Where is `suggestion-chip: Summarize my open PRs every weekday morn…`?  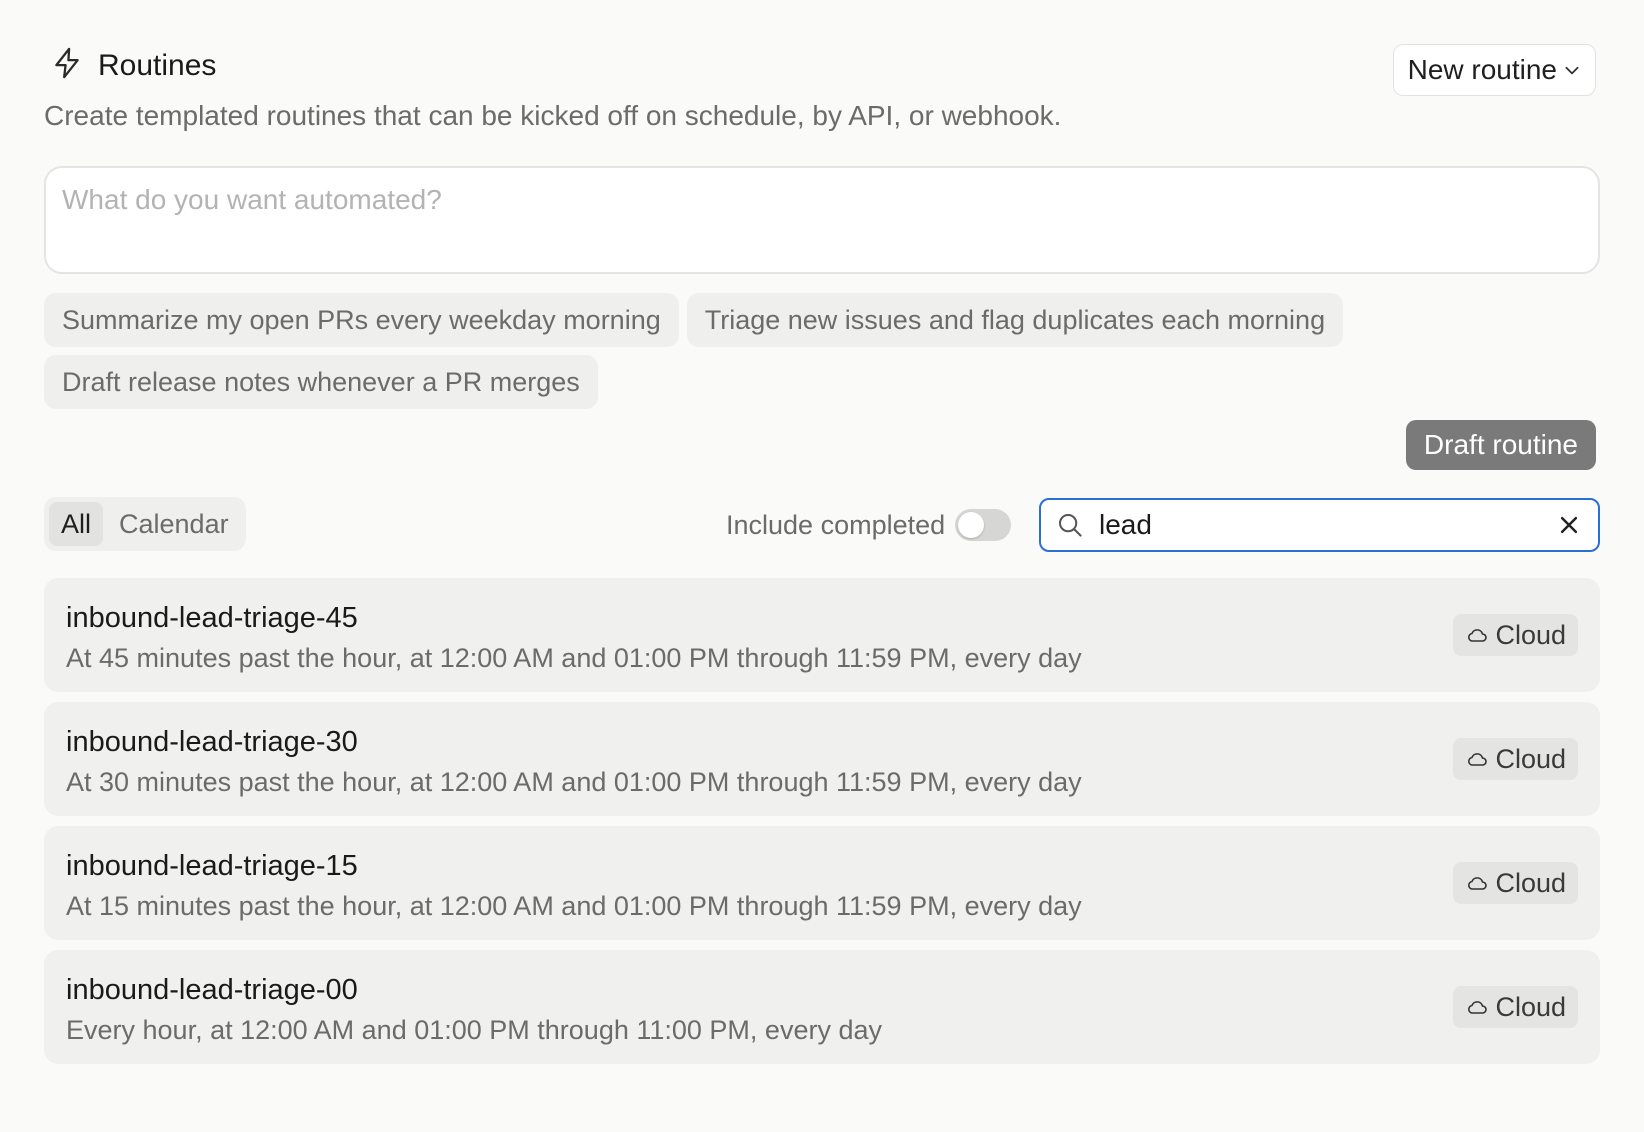 suggestion-chip: Summarize my open PRs every weekday morn… is located at coordinates (361, 320).